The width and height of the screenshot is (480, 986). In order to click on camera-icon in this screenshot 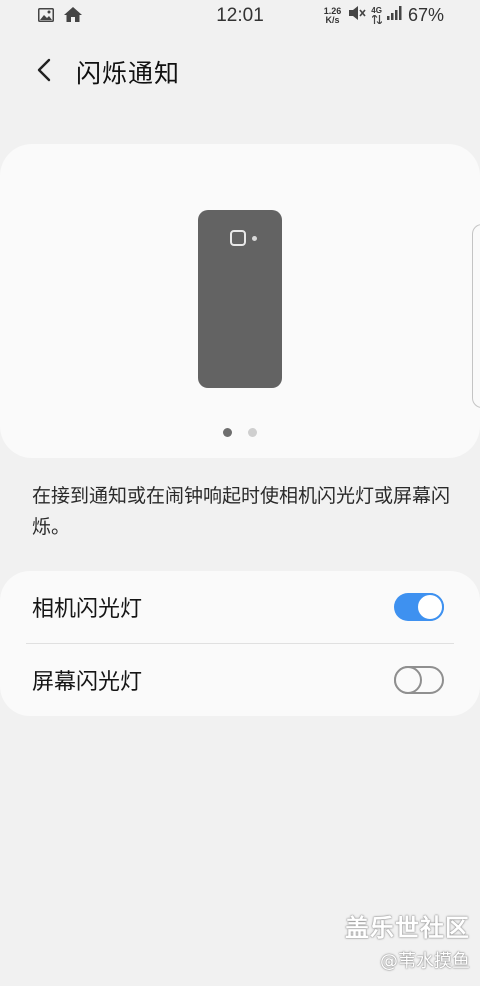, I will do `click(238, 238)`.